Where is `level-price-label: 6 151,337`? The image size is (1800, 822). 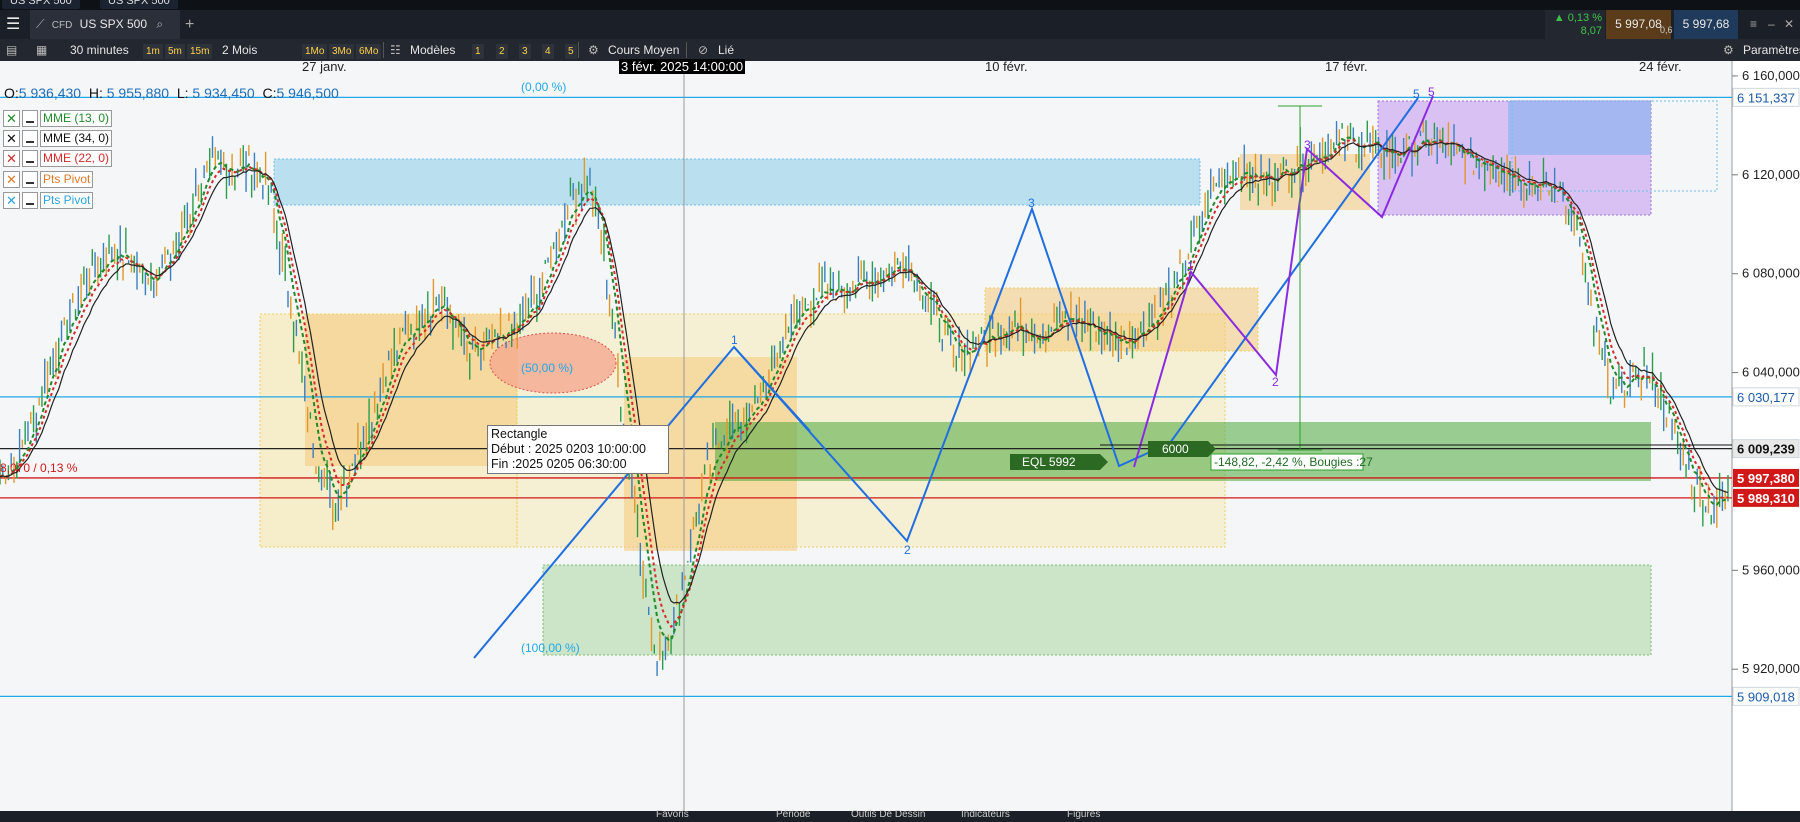 level-price-label: 6 151,337 is located at coordinates (1766, 97).